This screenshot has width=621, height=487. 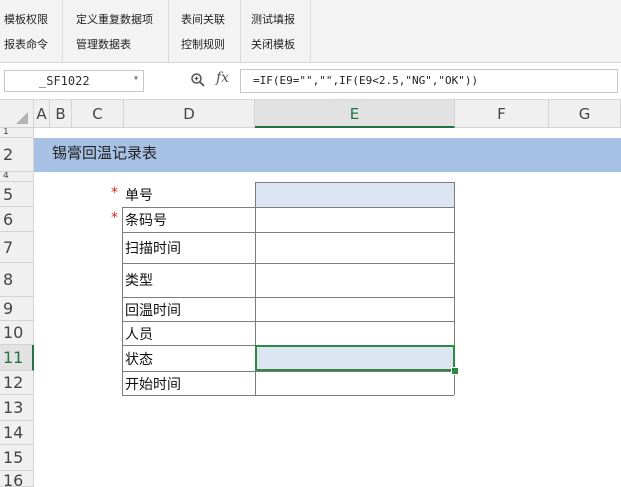 I want to click on row-header-16: 16, so click(x=17, y=479).